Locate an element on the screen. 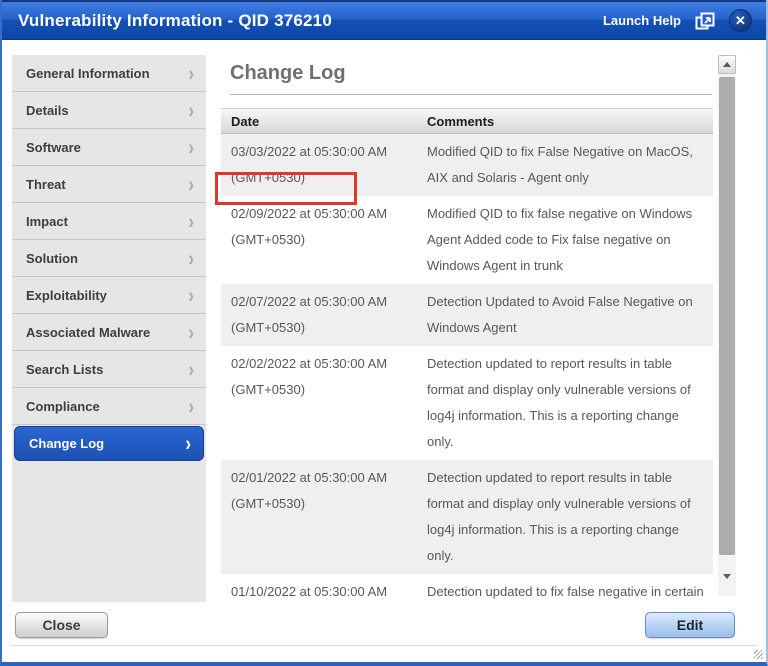 The width and height of the screenshot is (768, 666). date-cell: 02/01/2022 at 05:30:00 AM (GMT+0530) is located at coordinates (319, 517).